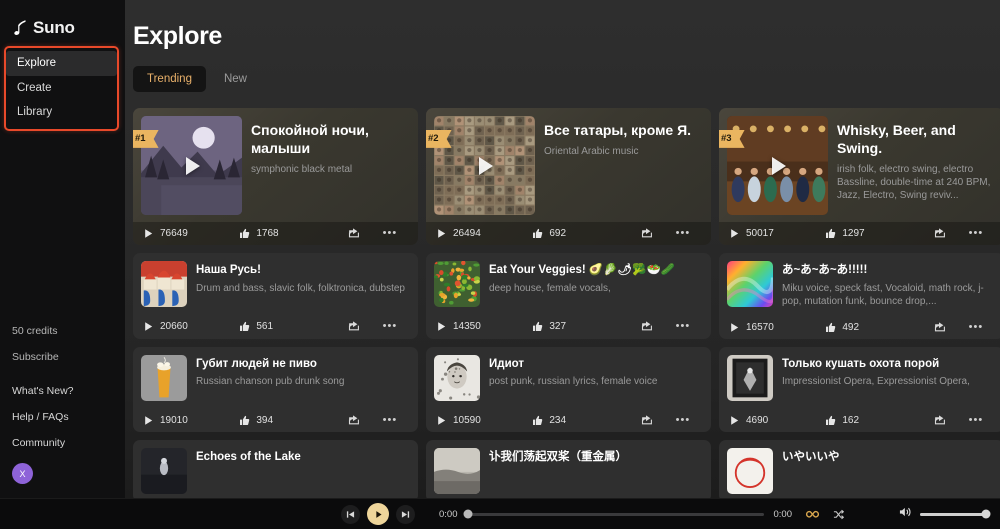 The image size is (1000, 529). I want to click on sidebar-item-explore: Explore, so click(61, 63).